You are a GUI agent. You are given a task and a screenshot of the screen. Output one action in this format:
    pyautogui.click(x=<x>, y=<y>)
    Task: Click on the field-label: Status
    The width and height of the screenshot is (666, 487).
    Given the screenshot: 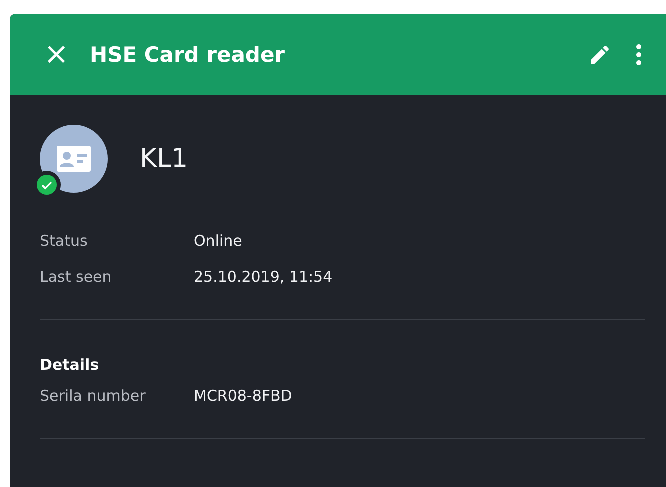 What is the action you would take?
    pyautogui.click(x=64, y=241)
    